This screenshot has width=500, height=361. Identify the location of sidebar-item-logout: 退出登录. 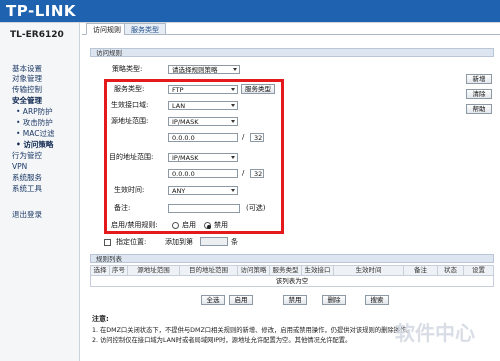
(27, 214).